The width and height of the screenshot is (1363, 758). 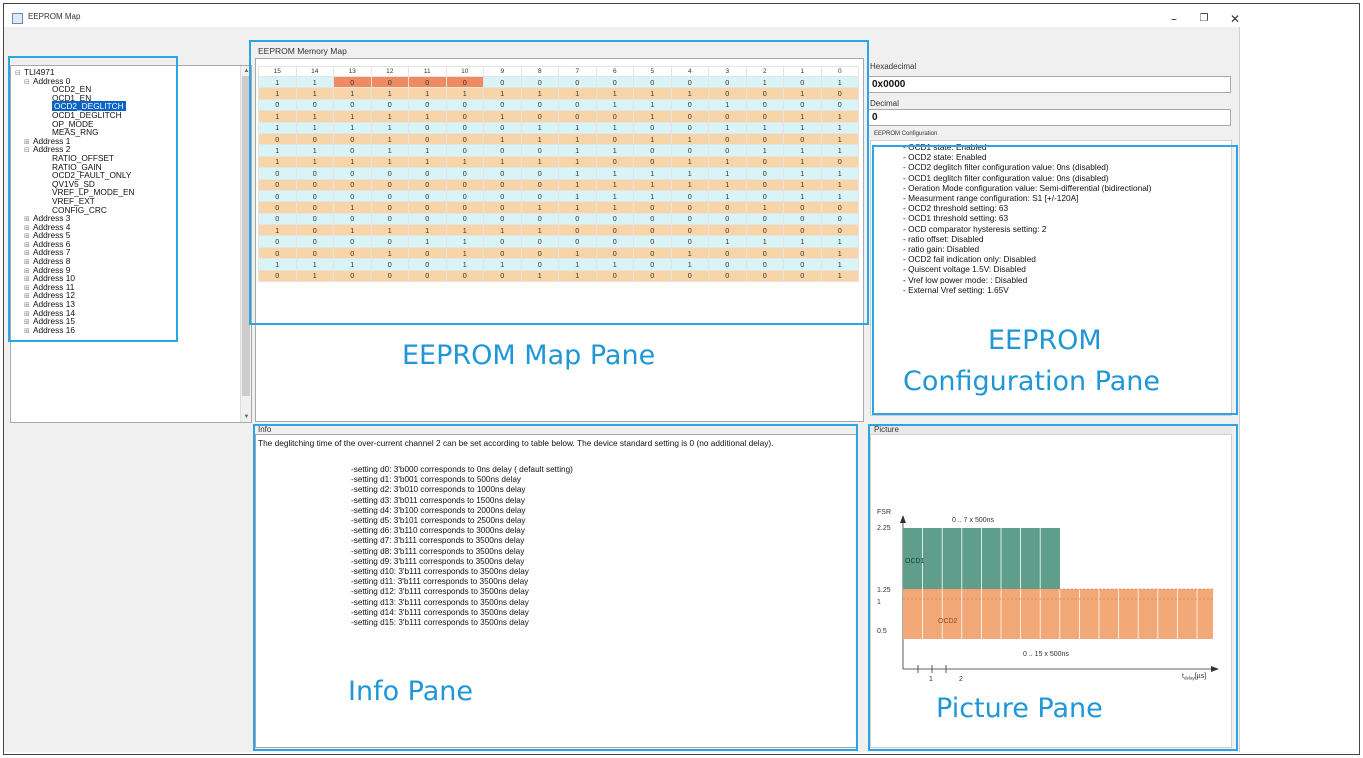 What do you see at coordinates (1045, 340) in the screenshot?
I see `config-pane-callout-1: EEPROM` at bounding box center [1045, 340].